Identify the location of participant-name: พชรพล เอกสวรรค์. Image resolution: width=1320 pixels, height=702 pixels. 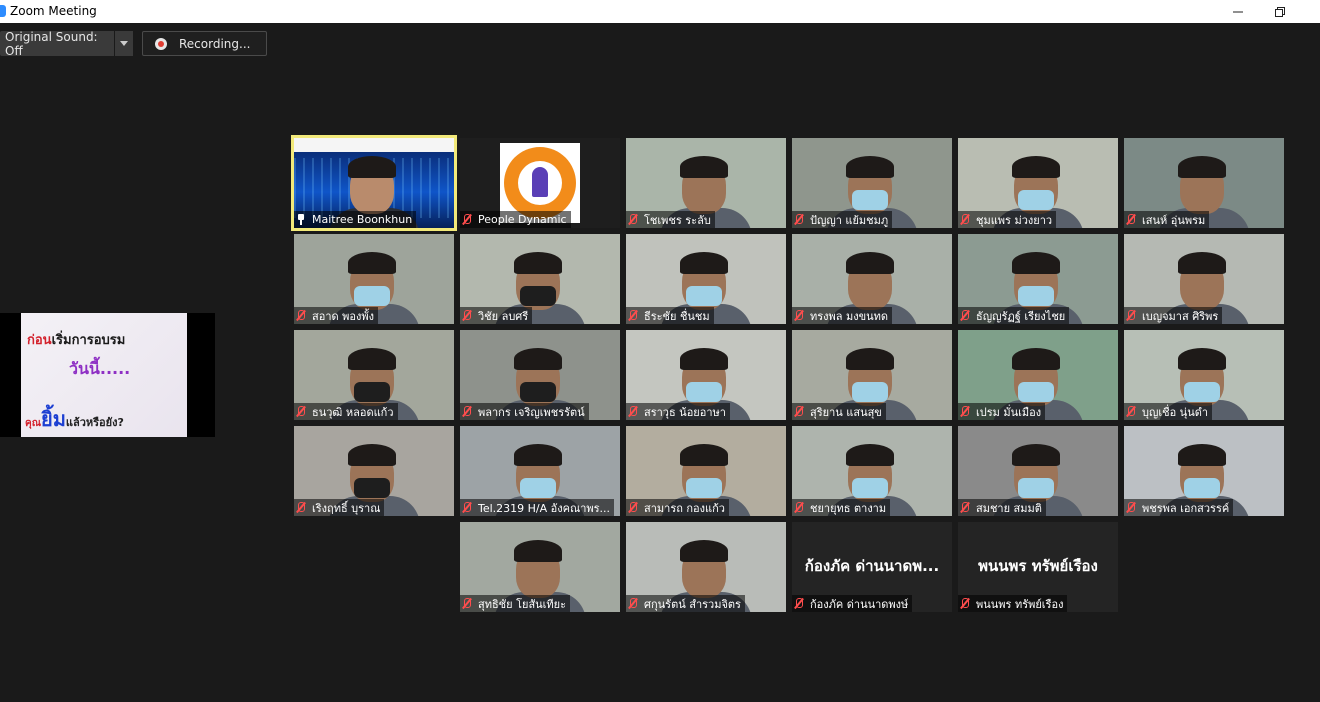
(1186, 508).